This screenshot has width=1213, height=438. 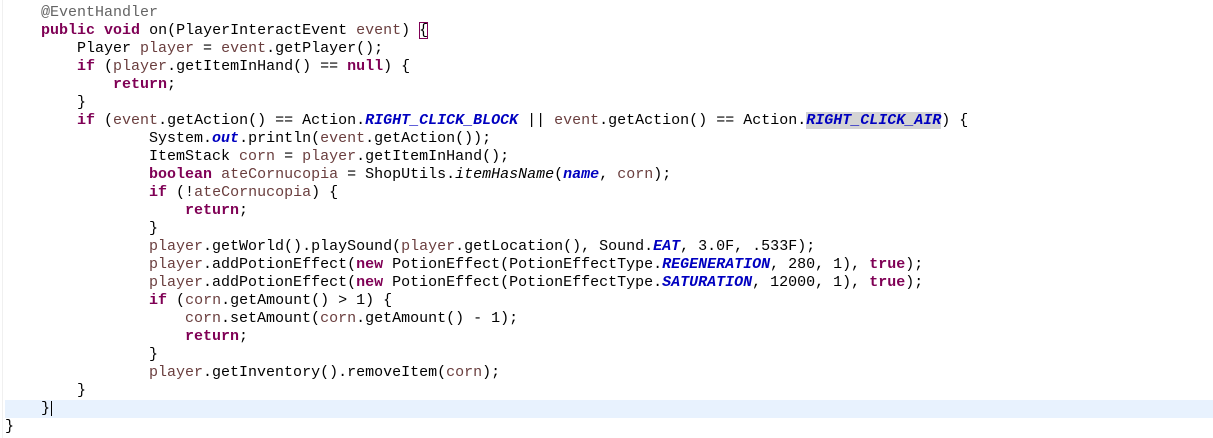 What do you see at coordinates (280, 138) in the screenshot?
I see `code-text: .println(` at bounding box center [280, 138].